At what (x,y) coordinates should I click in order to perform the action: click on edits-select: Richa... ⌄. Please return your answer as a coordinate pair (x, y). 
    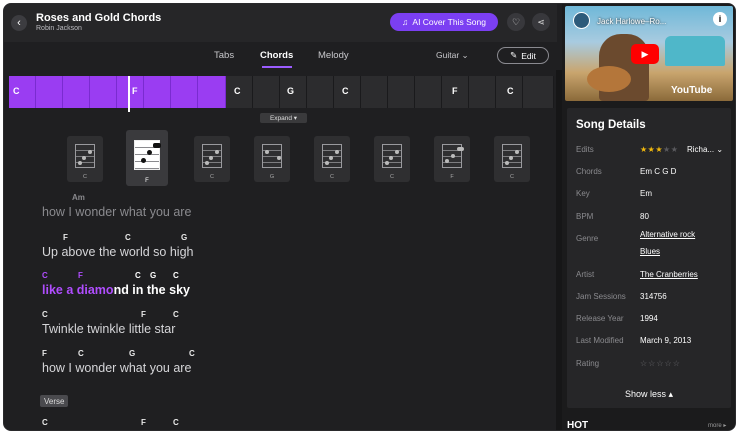
    Looking at the image, I should click on (705, 149).